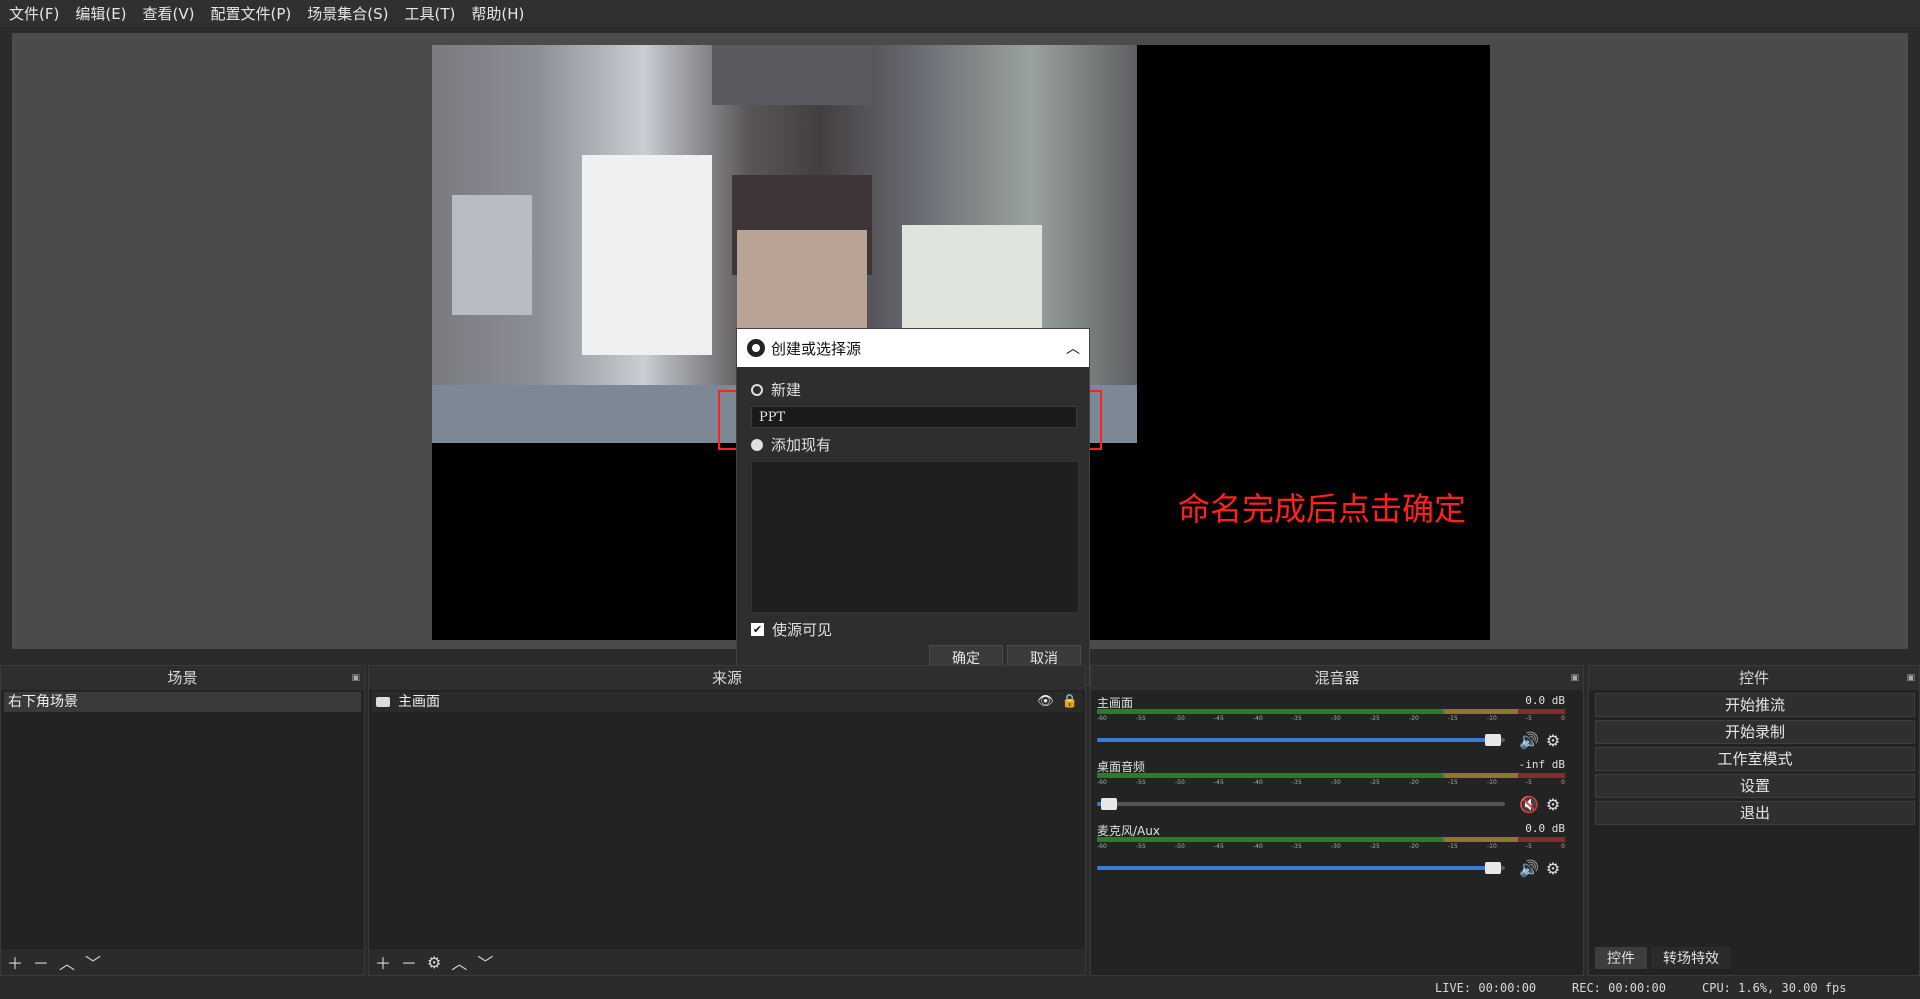 The height and width of the screenshot is (999, 1920). Describe the element at coordinates (1755, 732) in the screenshot. I see `start-recording-button: 开始录制` at that location.